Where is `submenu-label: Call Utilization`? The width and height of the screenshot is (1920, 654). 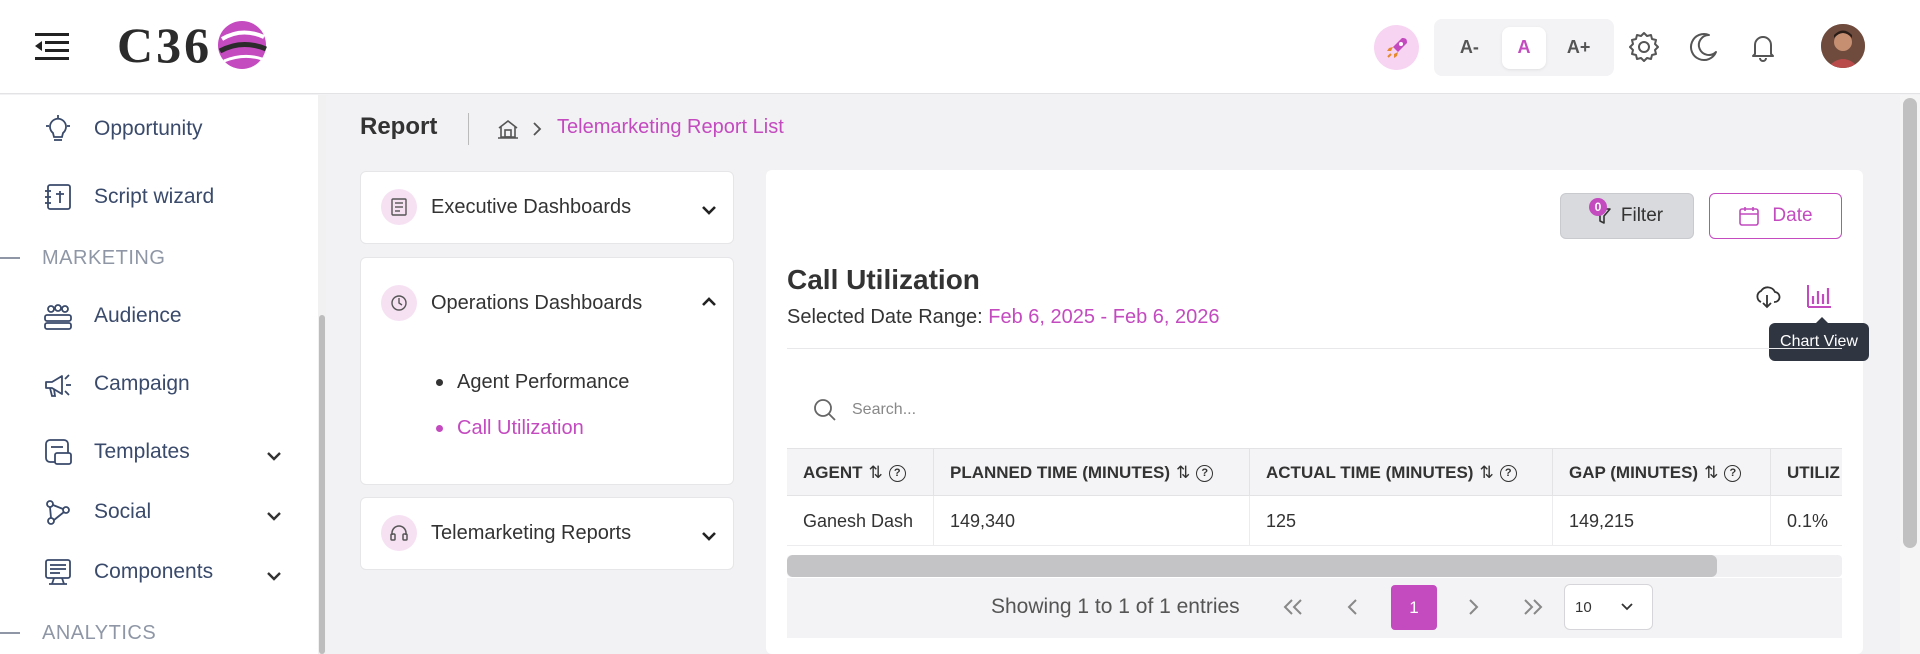
submenu-label: Call Utilization is located at coordinates (520, 428).